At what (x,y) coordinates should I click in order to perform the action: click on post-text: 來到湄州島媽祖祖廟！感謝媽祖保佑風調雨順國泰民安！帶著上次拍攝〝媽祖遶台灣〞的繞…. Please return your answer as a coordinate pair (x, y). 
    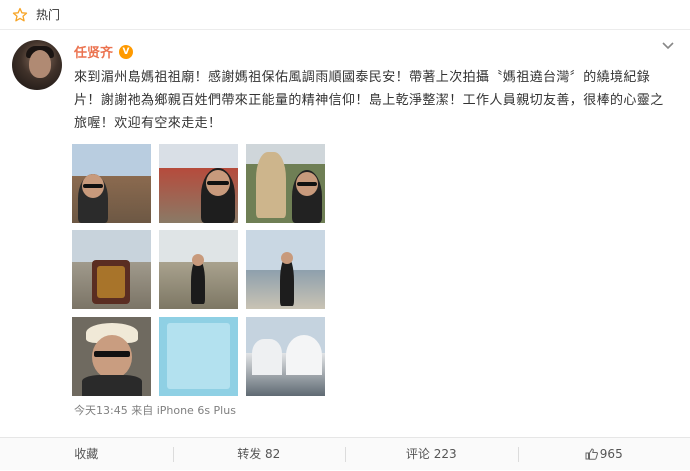
    Looking at the image, I should click on (369, 100).